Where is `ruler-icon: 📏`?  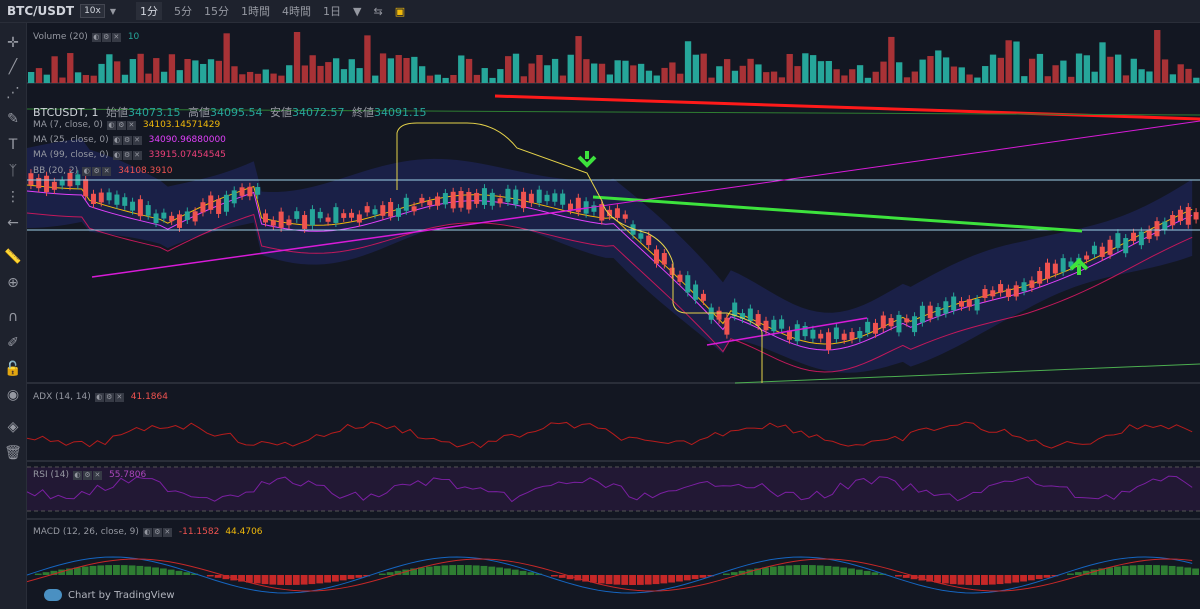 ruler-icon: 📏 is located at coordinates (13, 257).